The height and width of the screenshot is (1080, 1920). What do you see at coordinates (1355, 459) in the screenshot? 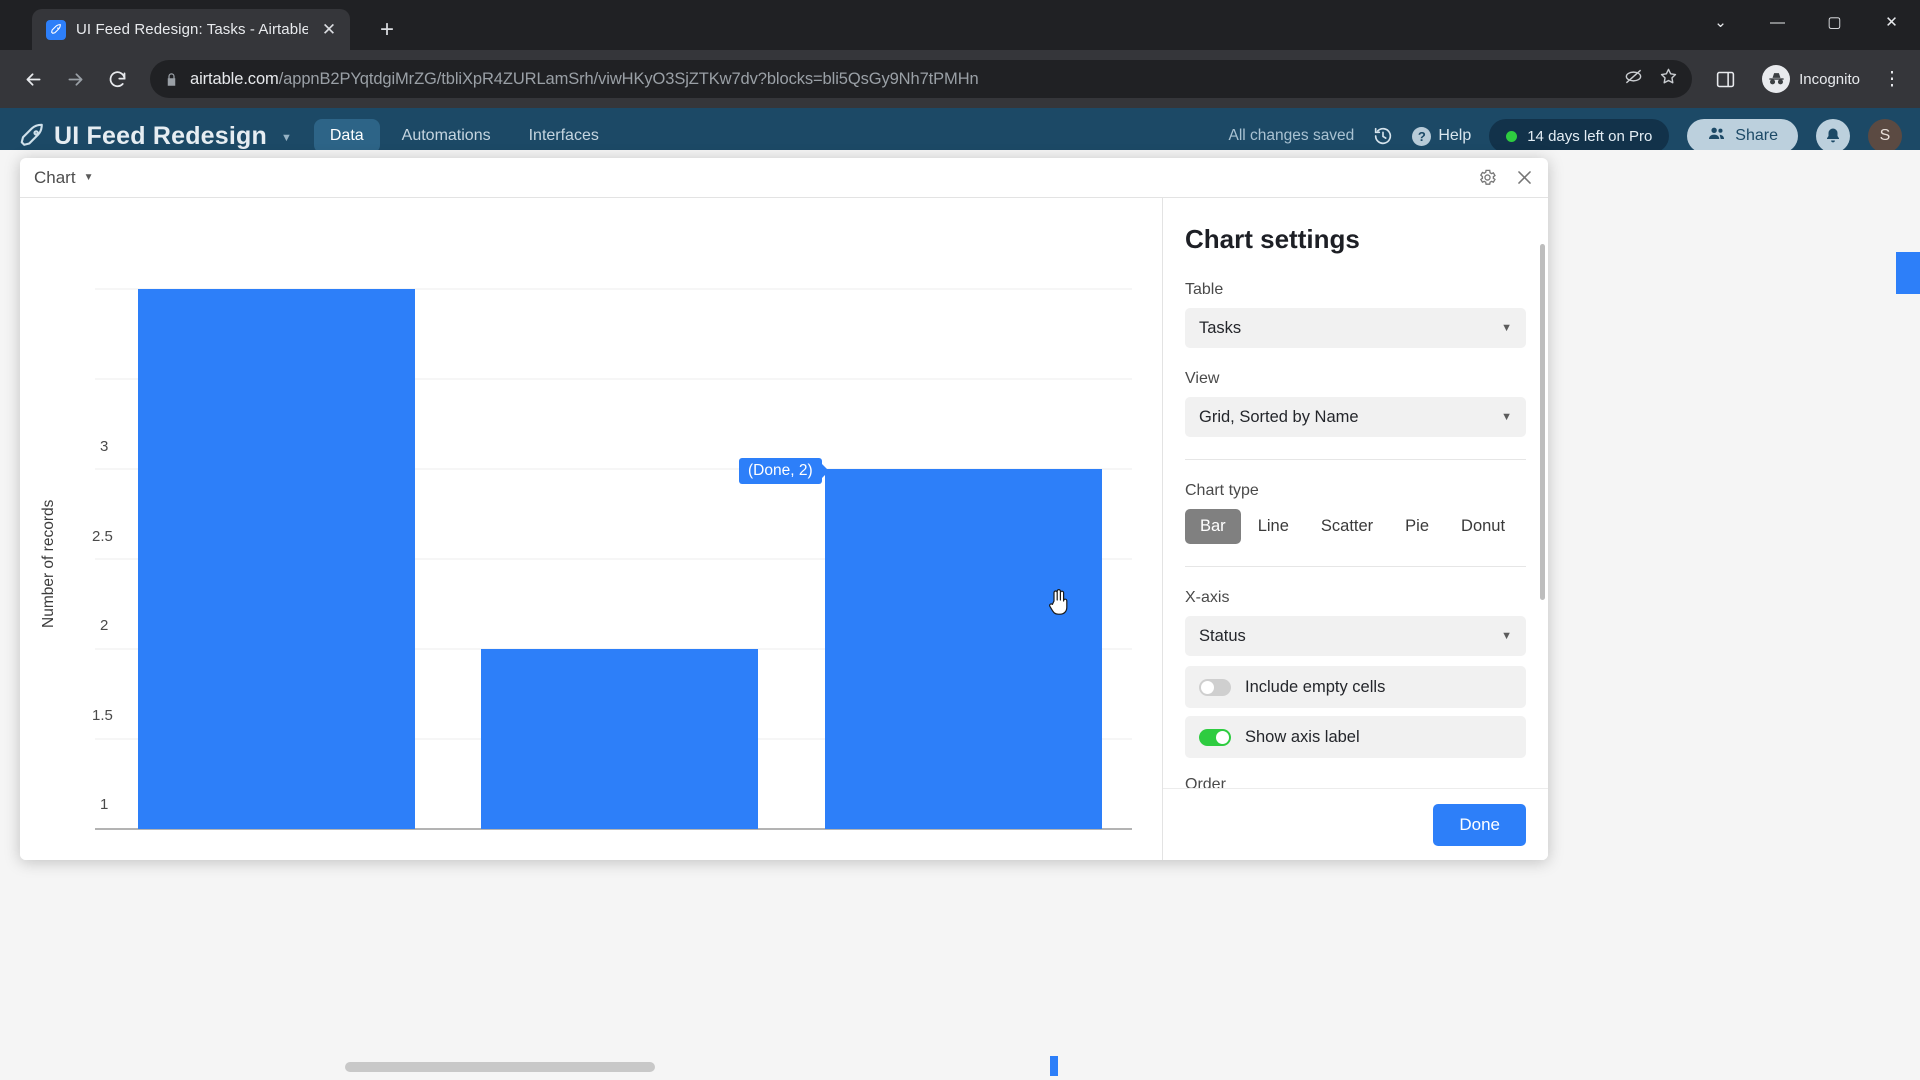
I see `settings-divider` at bounding box center [1355, 459].